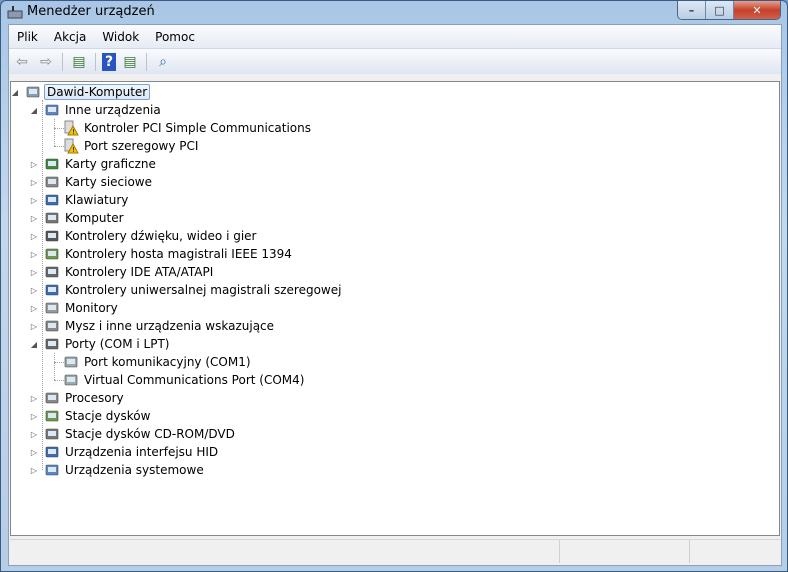  I want to click on toolbar: ⇦ ⇨ ▤ ? ▤ ⌕, so click(395, 61).